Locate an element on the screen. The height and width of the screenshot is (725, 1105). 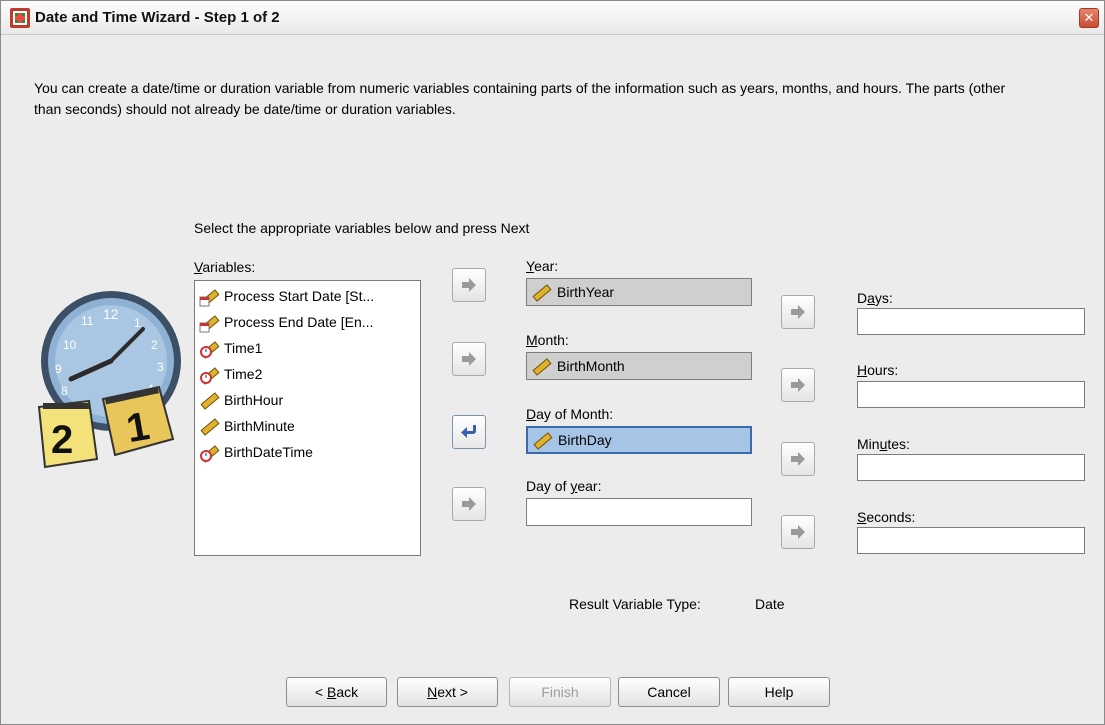
close-button: ✕ is located at coordinates (1089, 18).